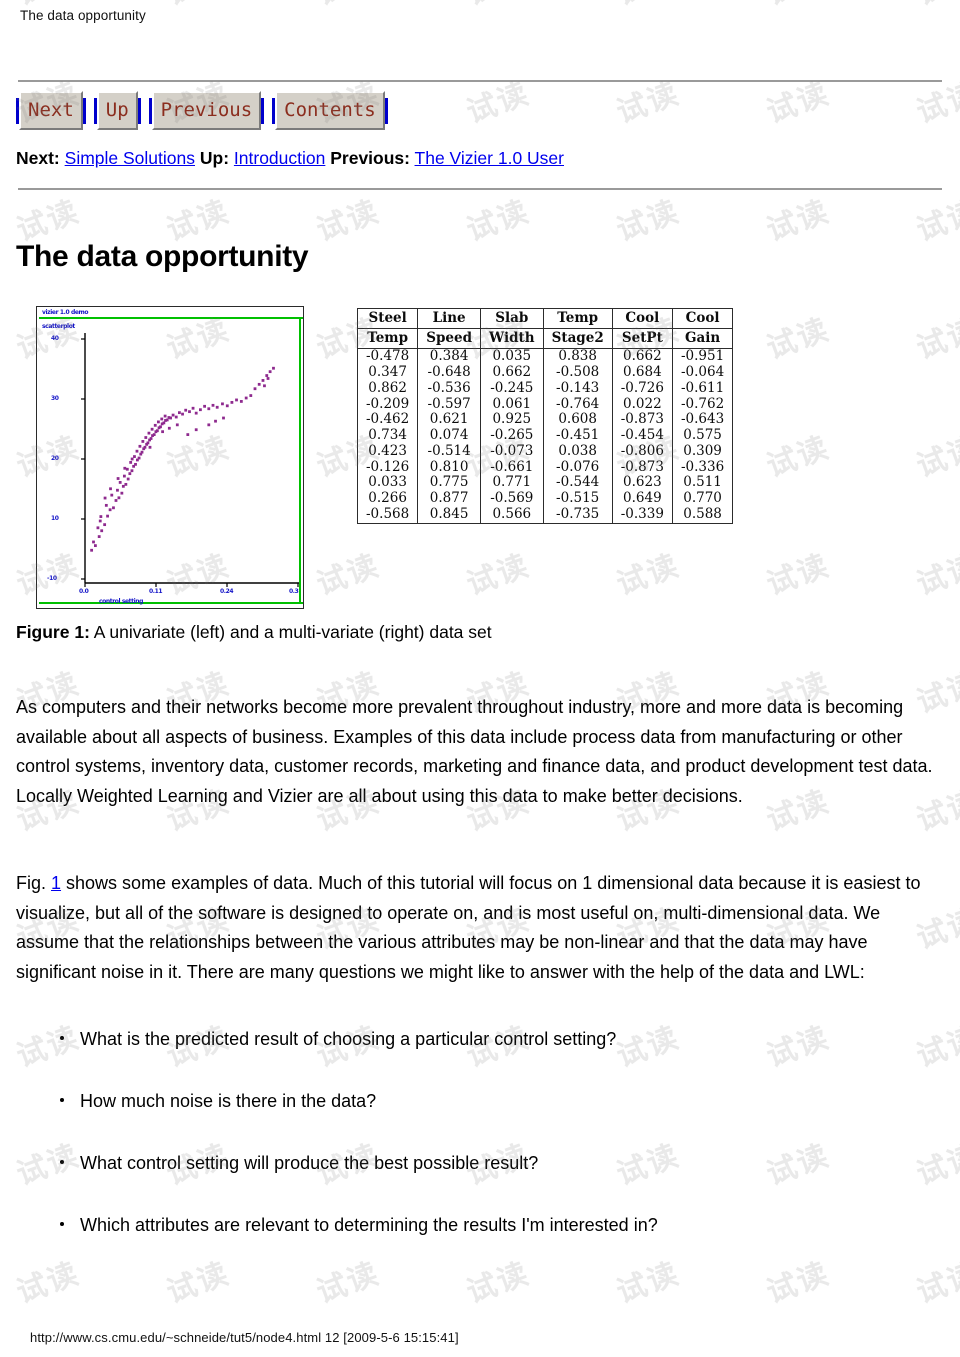 This screenshot has width=960, height=1357. What do you see at coordinates (545, 467) in the screenshot?
I see `table-row: -0.126 0.810 -0.661 -0.076 -0.873 -0.336` at bounding box center [545, 467].